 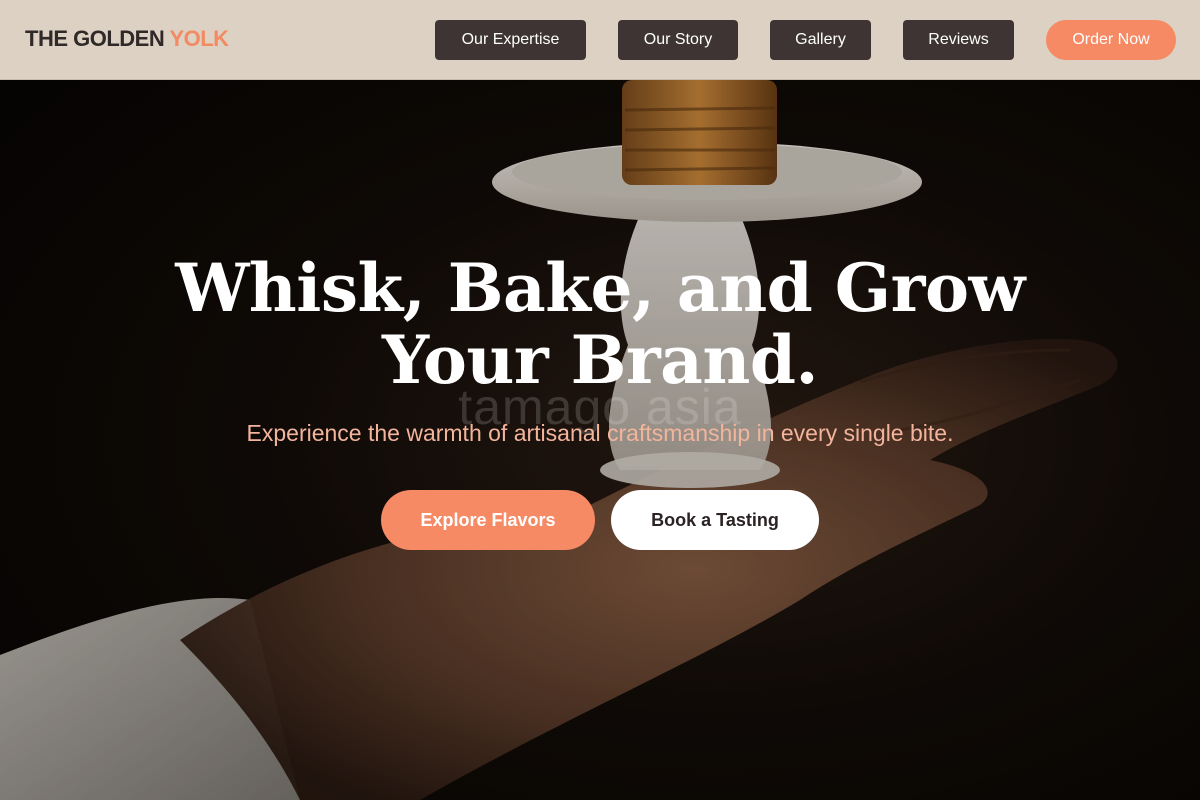 What do you see at coordinates (199, 38) in the screenshot?
I see `brand-accent: YOLK` at bounding box center [199, 38].